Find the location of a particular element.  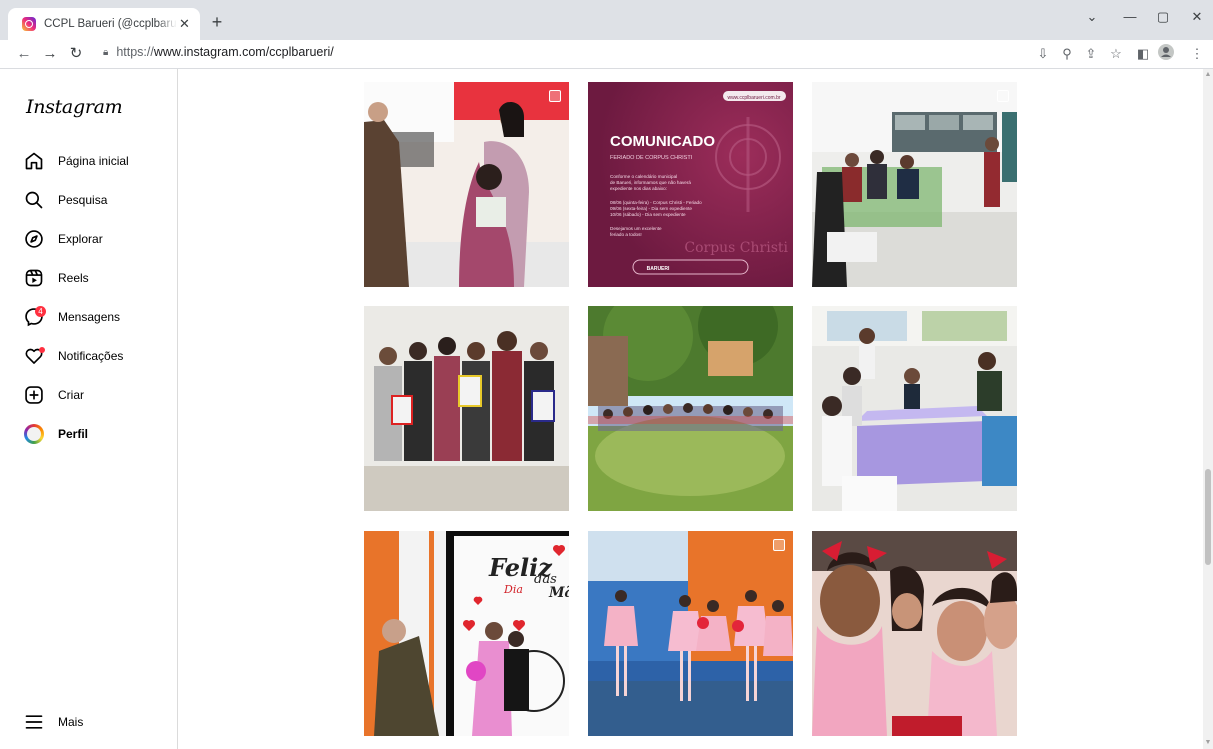

bookmark-star-icon: ☆ is located at coordinates (1116, 54).